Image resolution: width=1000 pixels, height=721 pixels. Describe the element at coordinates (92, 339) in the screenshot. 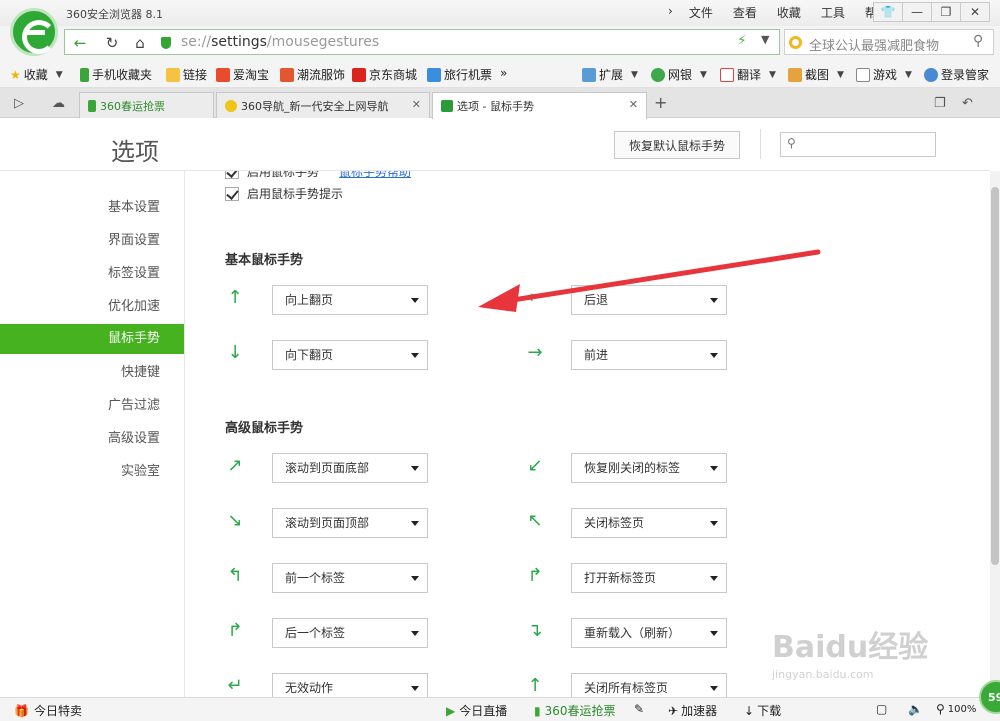

I see `sidebar-item-mouse-gestures: 鼠标手势` at that location.